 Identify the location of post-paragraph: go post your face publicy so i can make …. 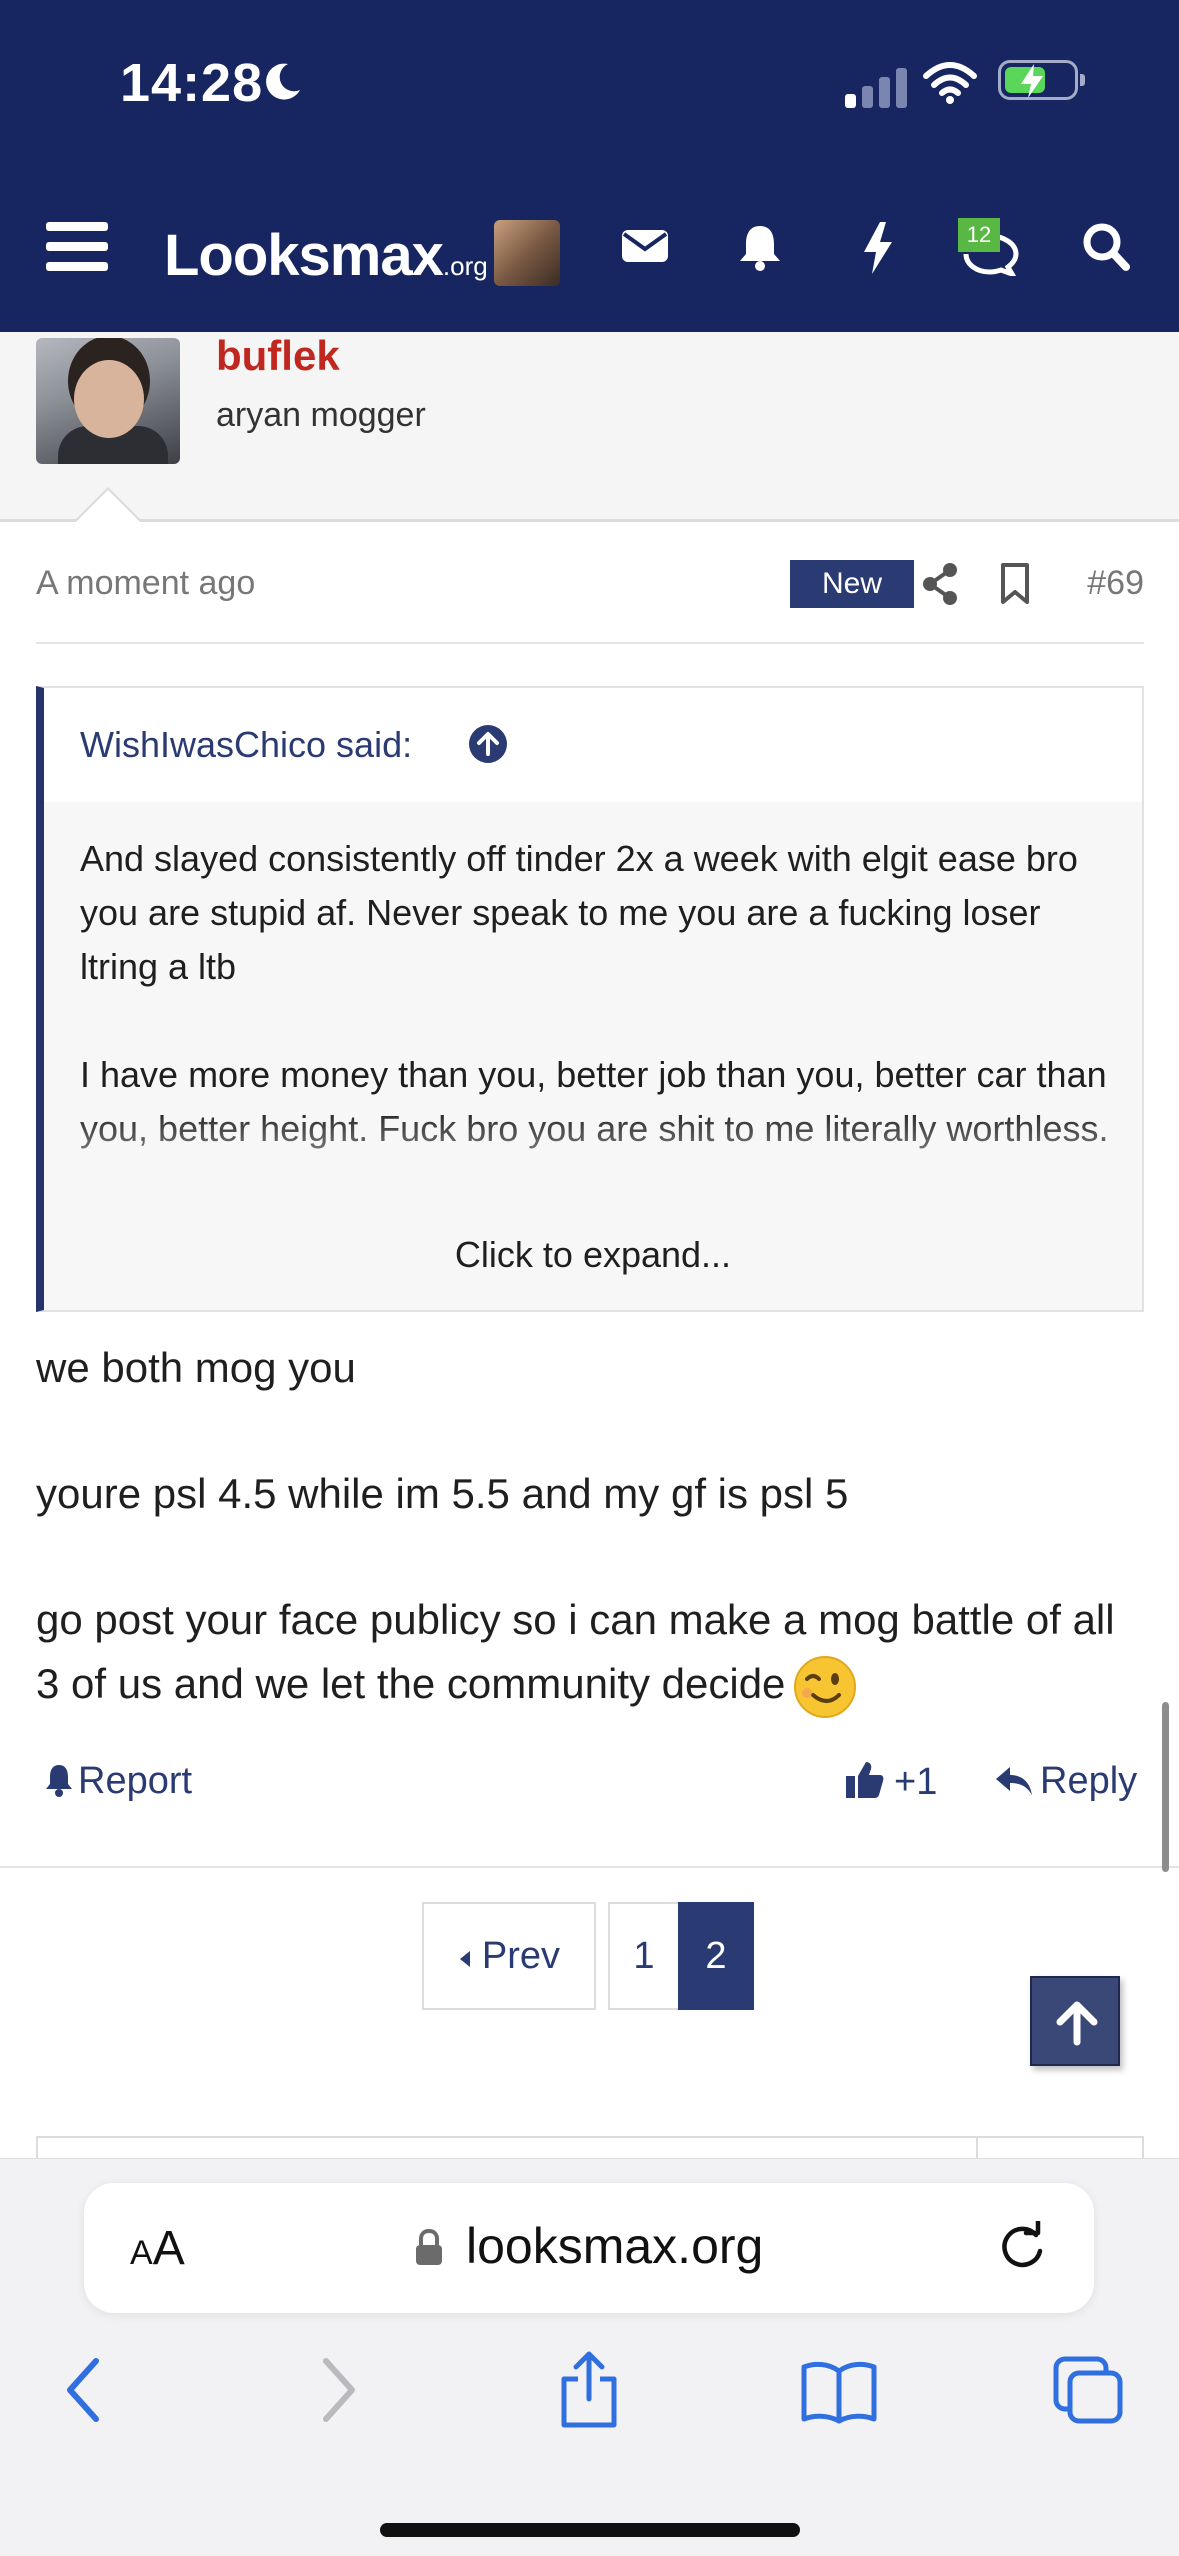
(591, 1653).